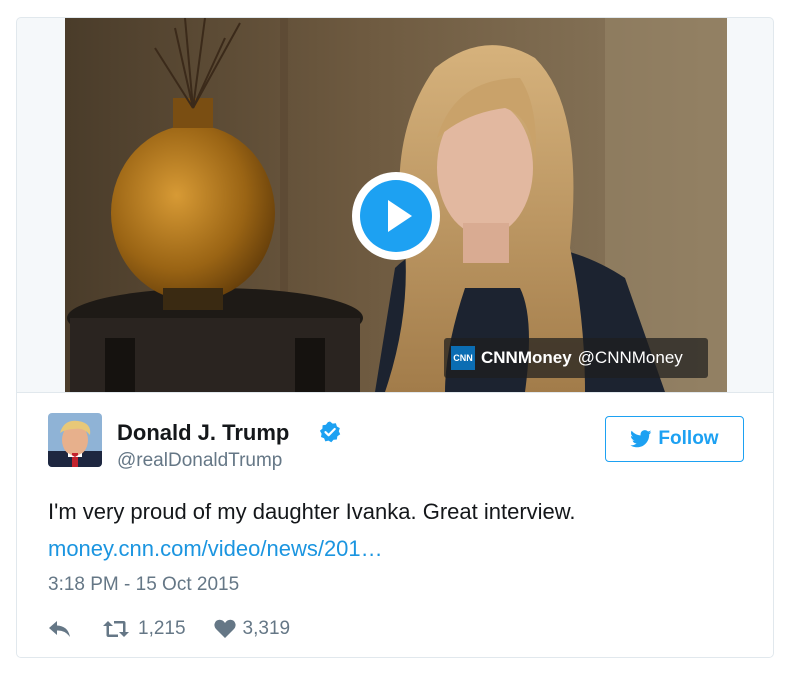 This screenshot has height=677, width=798. I want to click on twitter-bird-icon, so click(641, 439).